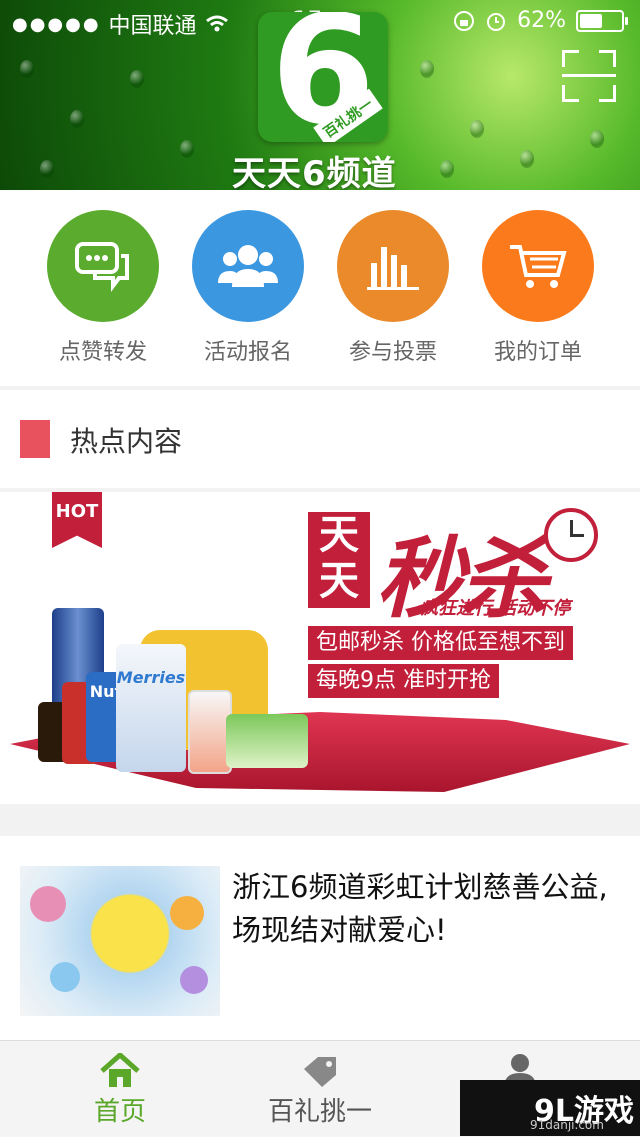 This screenshot has width=640, height=1137. What do you see at coordinates (320, 1089) in the screenshot?
I see `tab-gift: 百礼挑一` at bounding box center [320, 1089].